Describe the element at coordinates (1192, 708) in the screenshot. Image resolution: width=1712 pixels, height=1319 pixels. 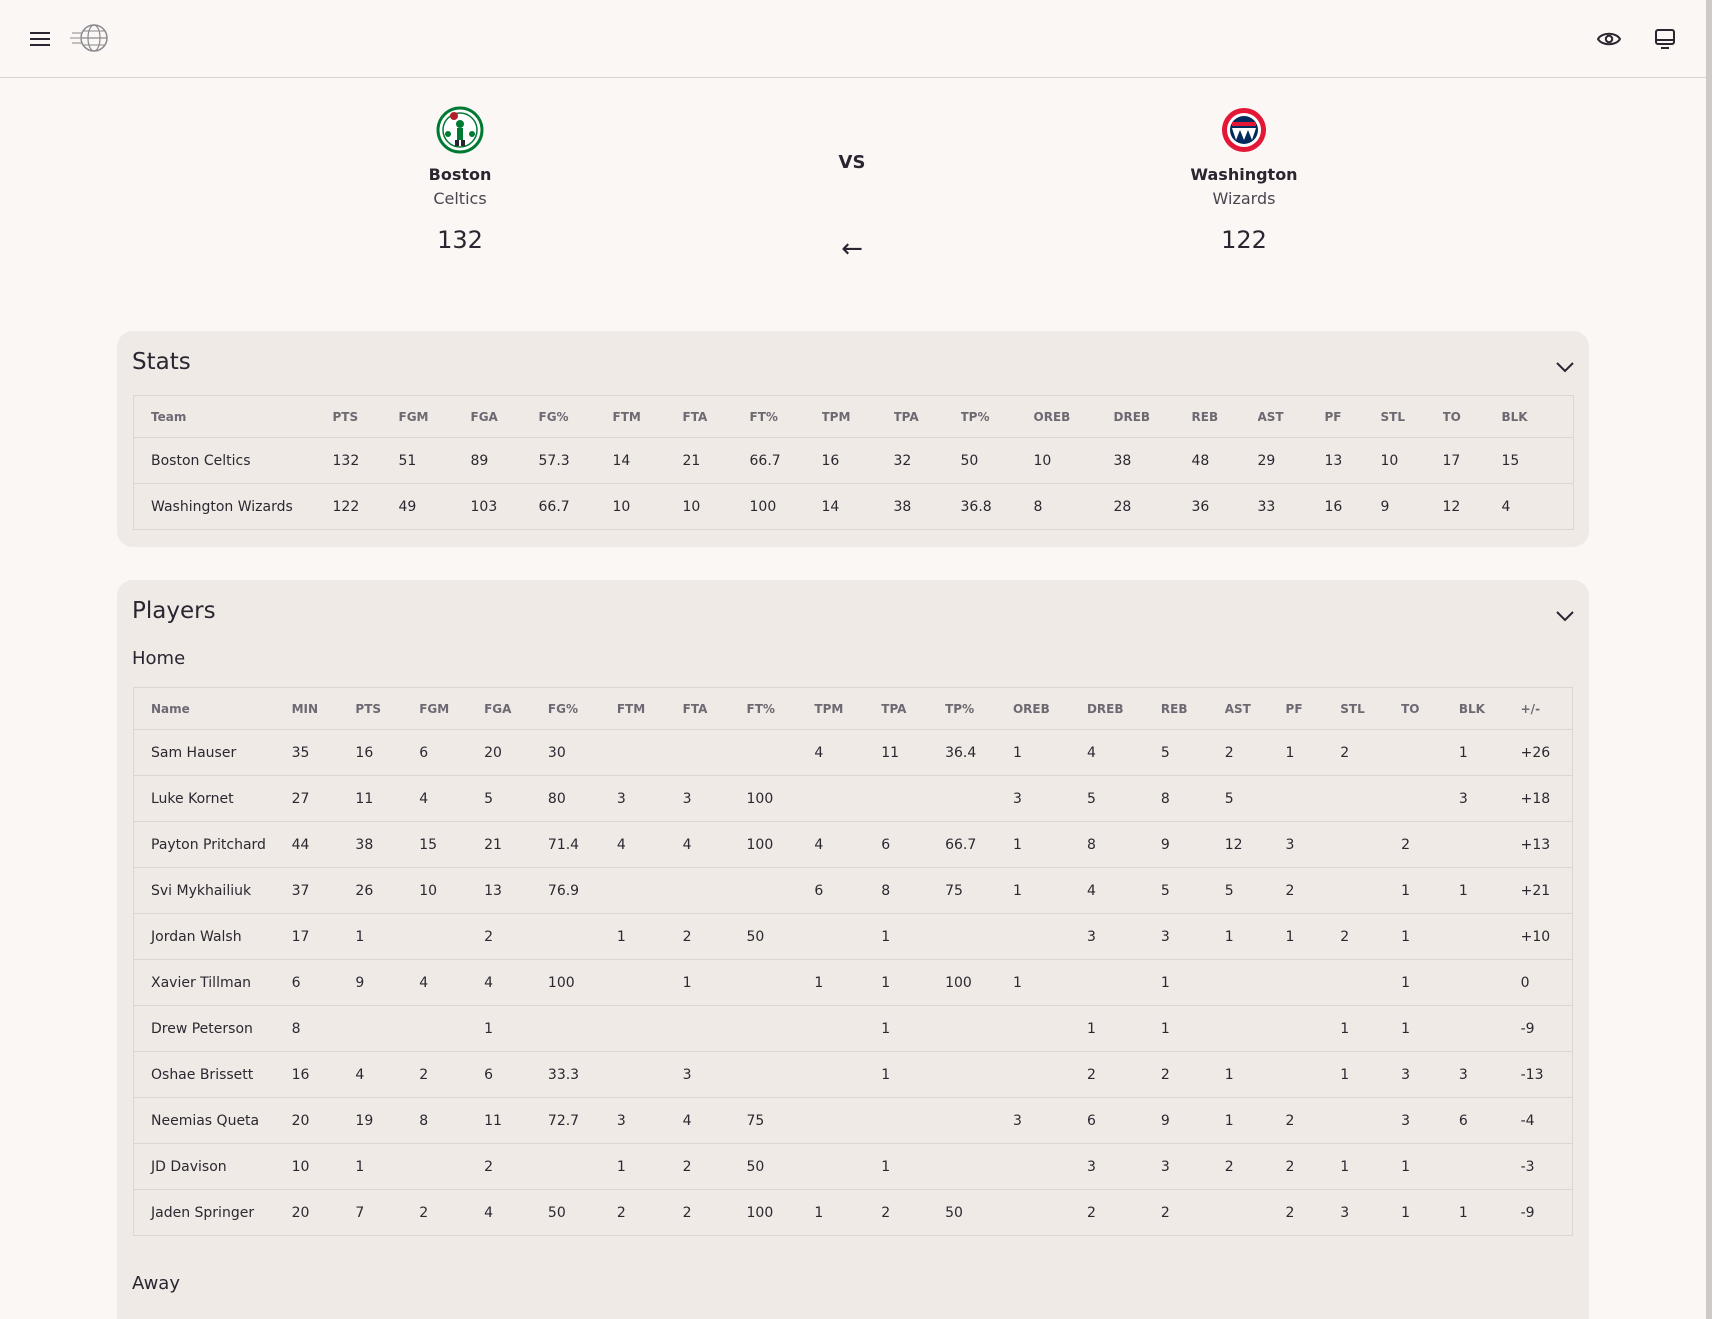
I see `player-stats-column-header: REB` at that location.